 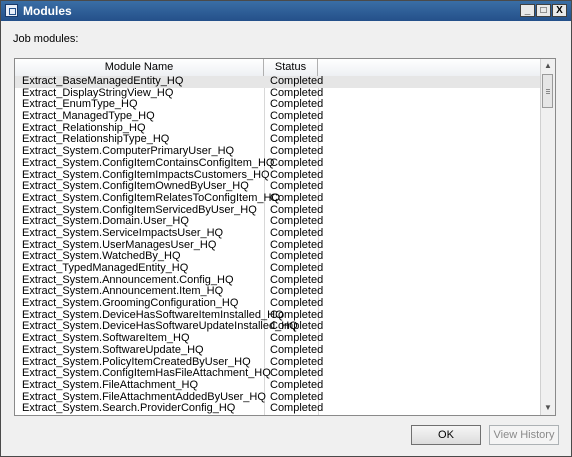 What do you see at coordinates (139, 67) in the screenshot?
I see `column-header-module-name: Module Name` at bounding box center [139, 67].